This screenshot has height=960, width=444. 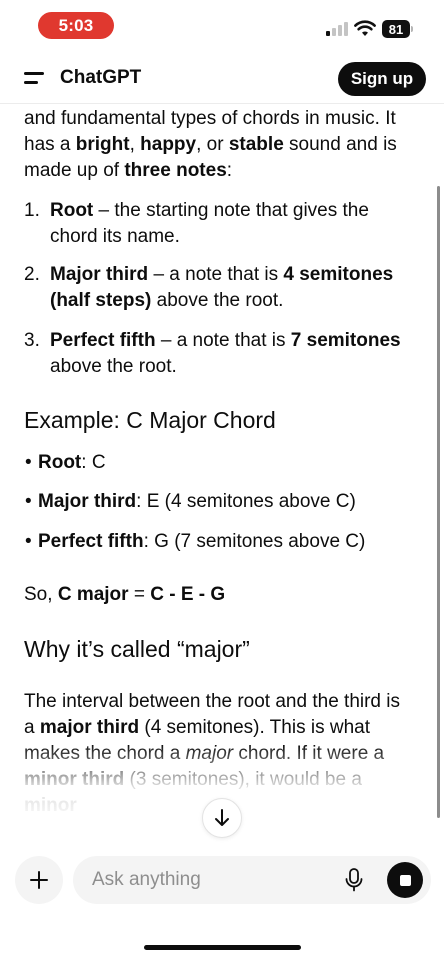 I want to click on message-composer, so click(x=252, y=880).